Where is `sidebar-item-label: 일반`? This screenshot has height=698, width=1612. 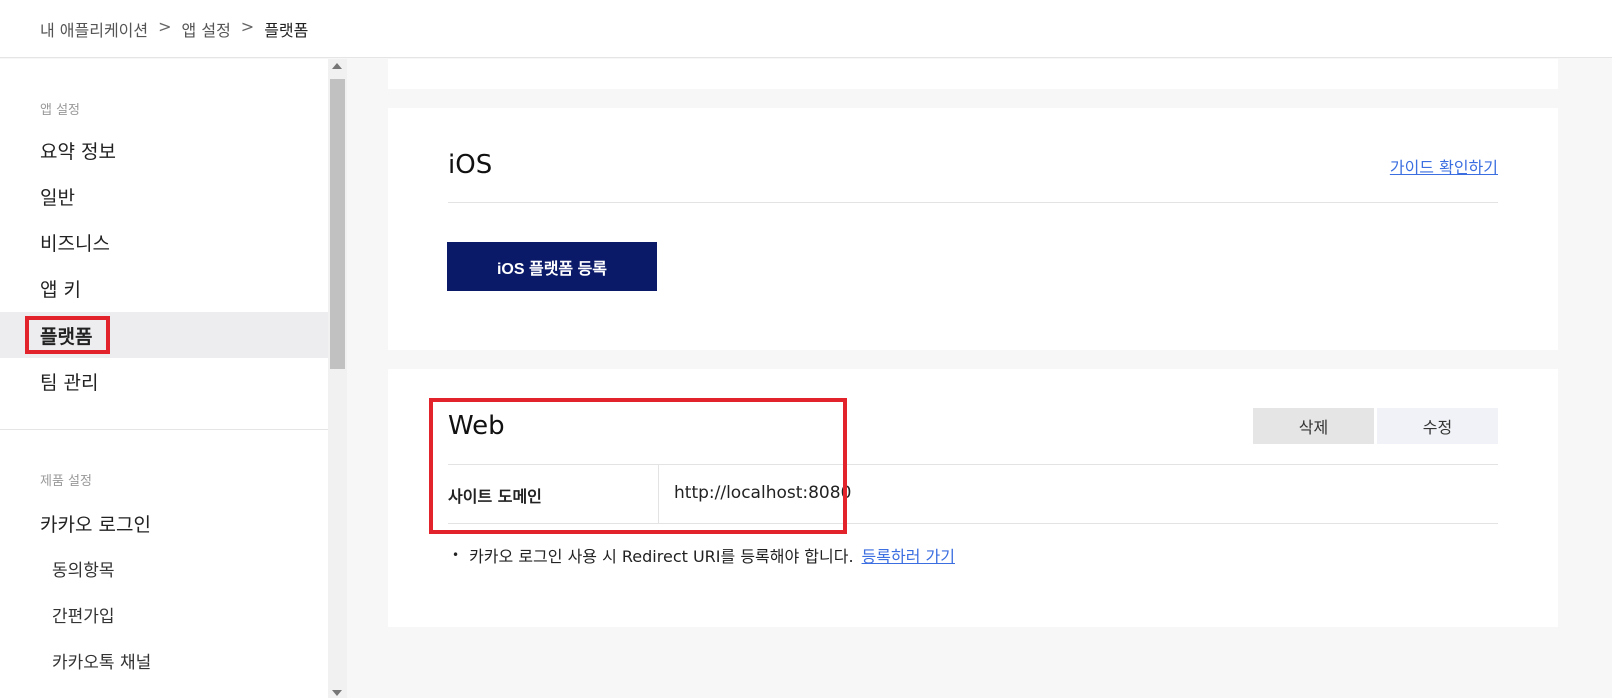
sidebar-item-label: 일반 is located at coordinates (57, 197).